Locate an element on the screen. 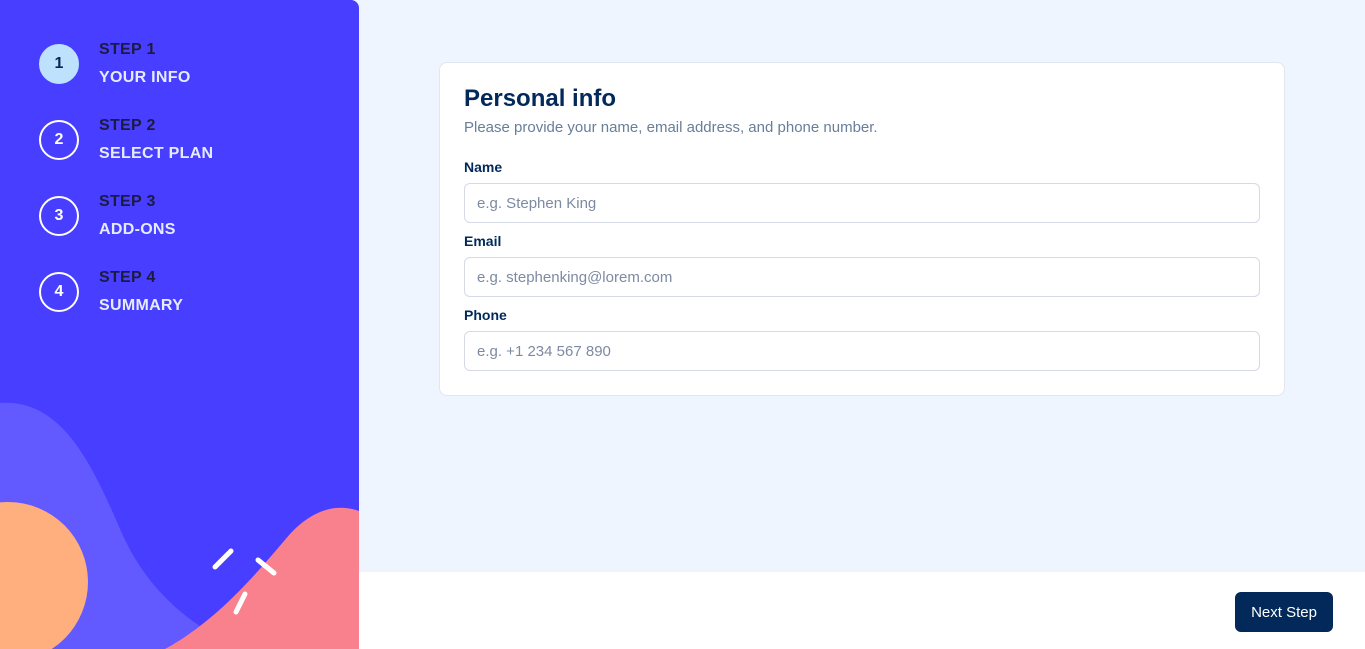 The image size is (1365, 649). step-3: 3 STEP 3 ADD-ONS is located at coordinates (126, 230).